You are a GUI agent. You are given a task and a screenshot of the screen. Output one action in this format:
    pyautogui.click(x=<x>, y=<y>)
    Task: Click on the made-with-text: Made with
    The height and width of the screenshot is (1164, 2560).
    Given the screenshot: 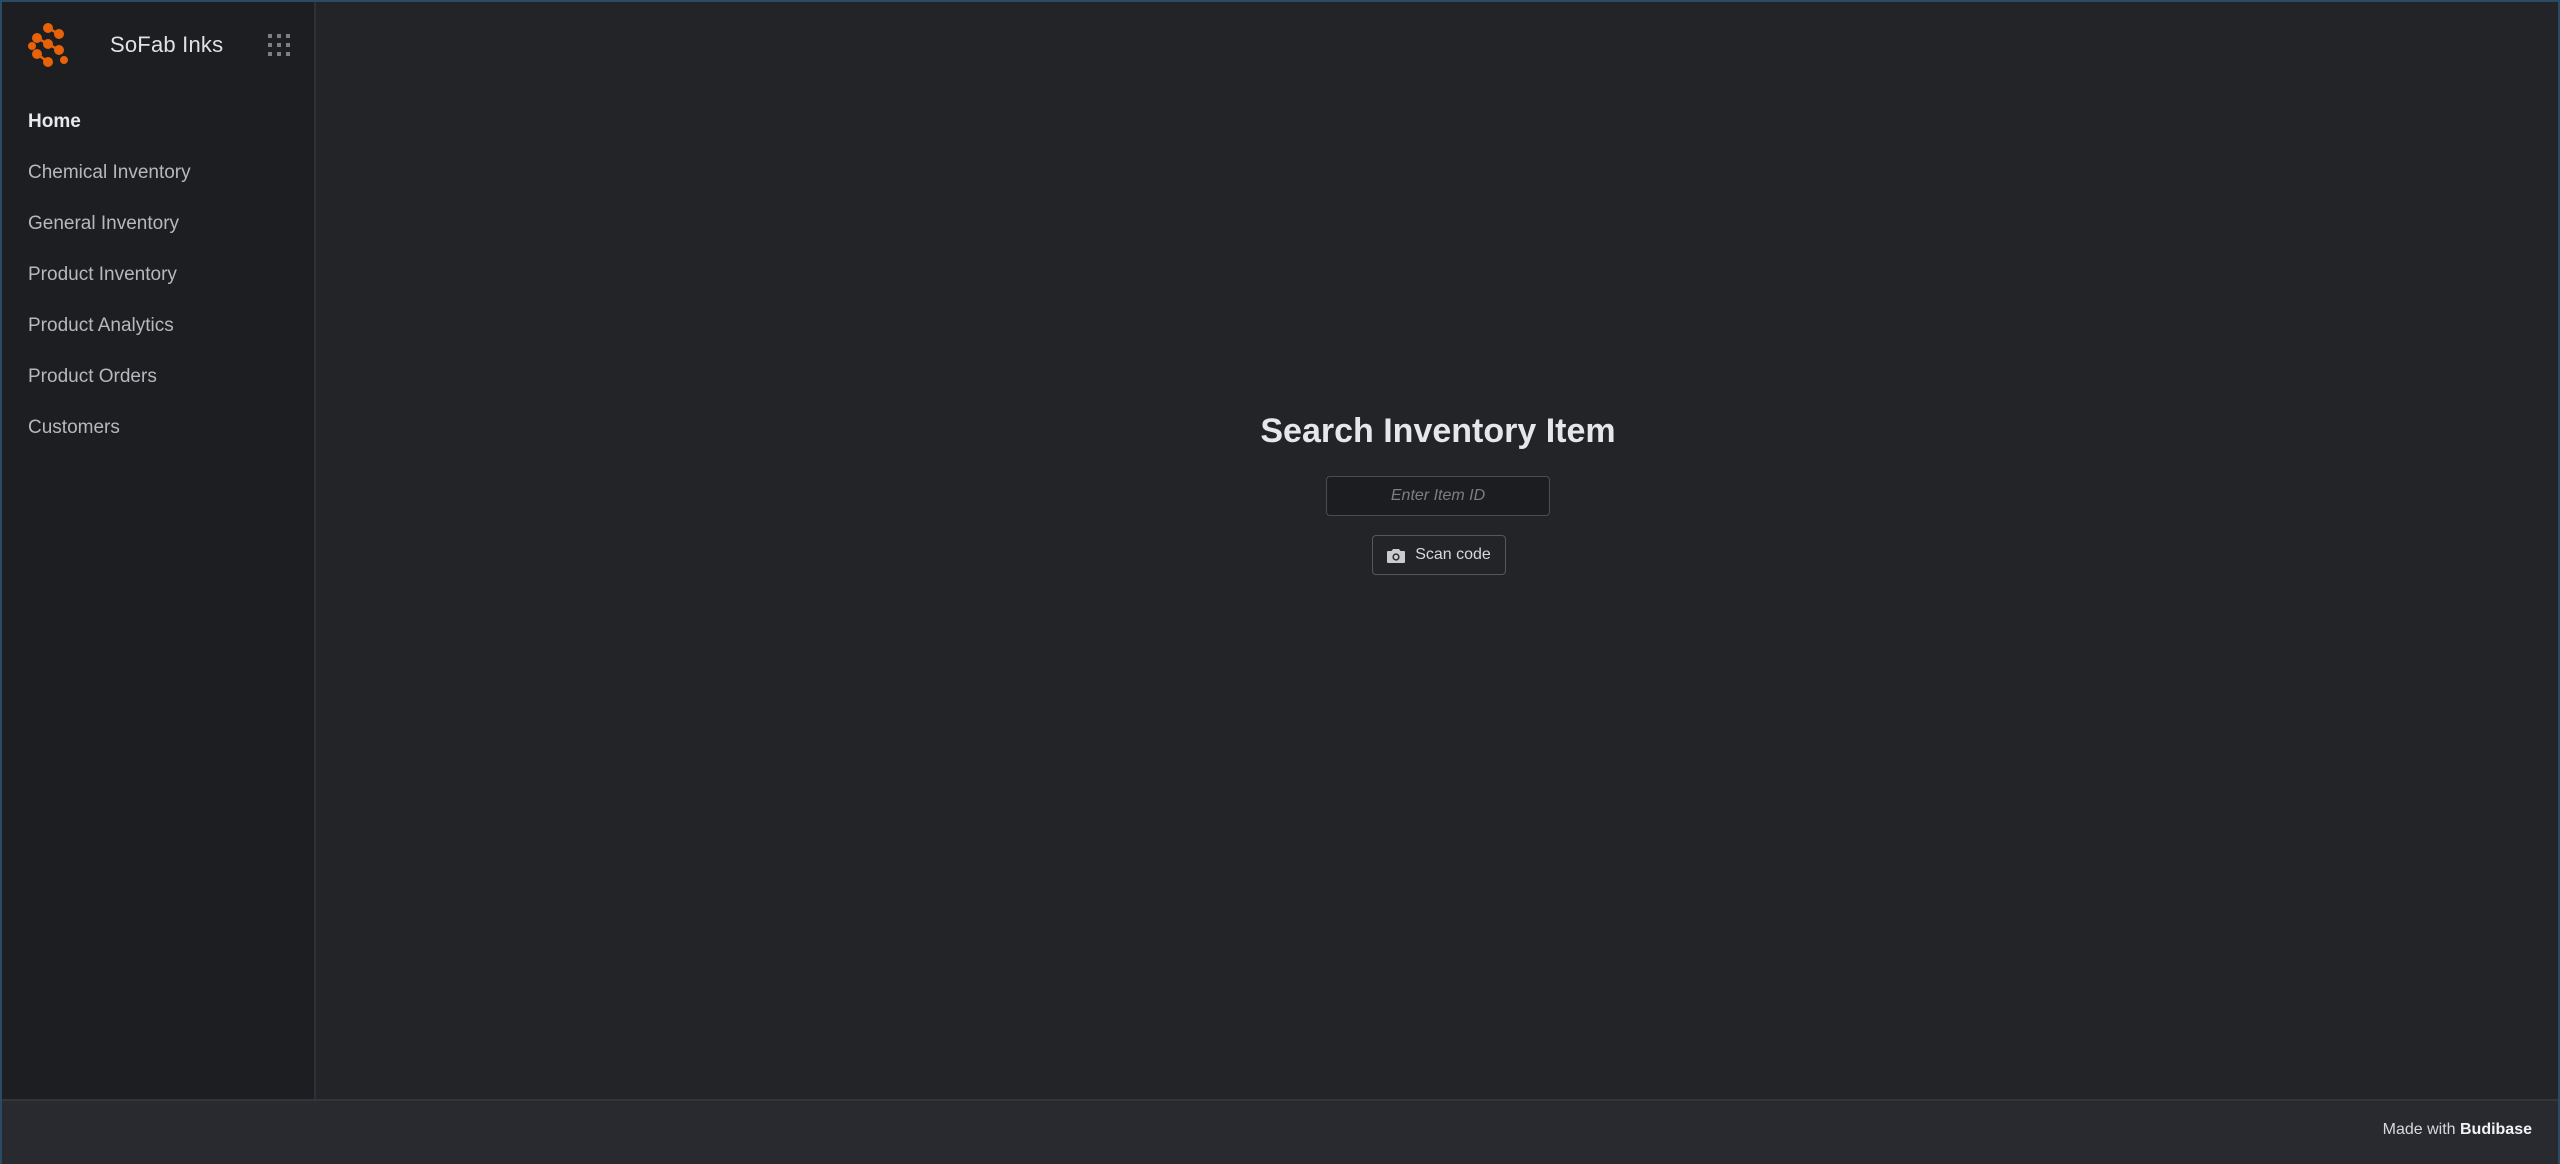 What is the action you would take?
    pyautogui.click(x=2419, y=1129)
    